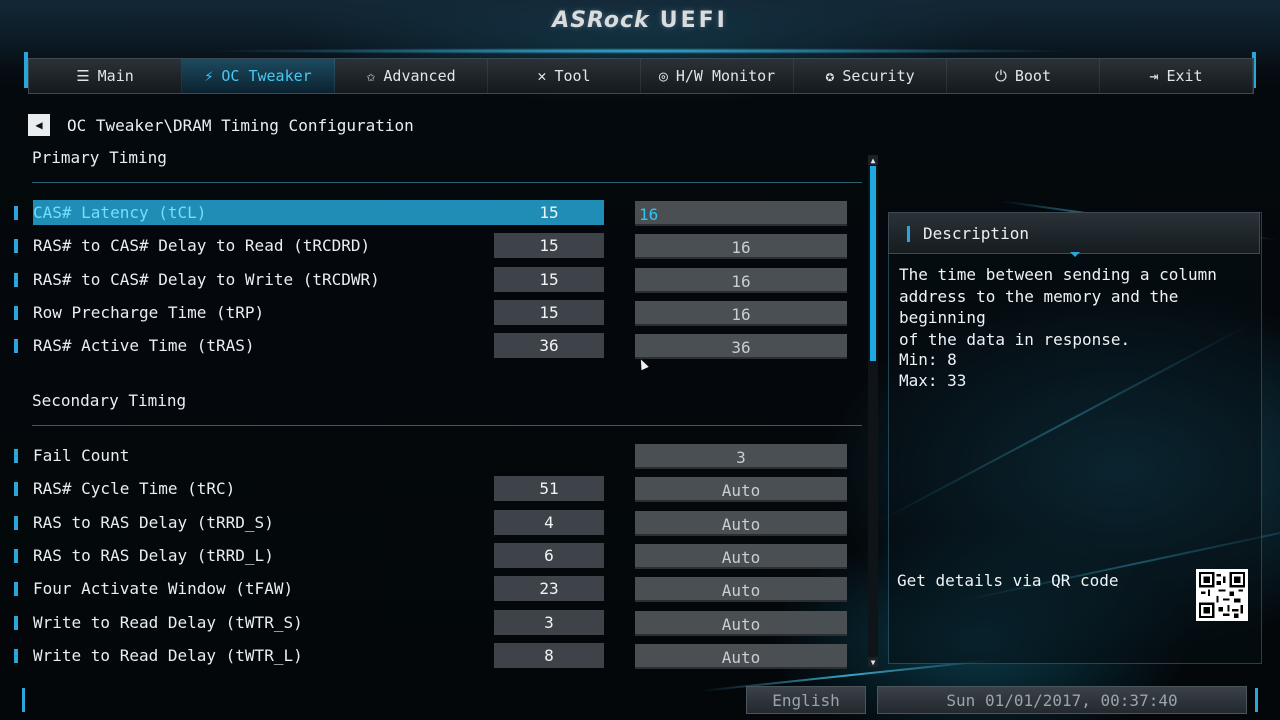 This screenshot has width=1280, height=720. Describe the element at coordinates (1074, 233) in the screenshot. I see `description-header: Description` at that location.